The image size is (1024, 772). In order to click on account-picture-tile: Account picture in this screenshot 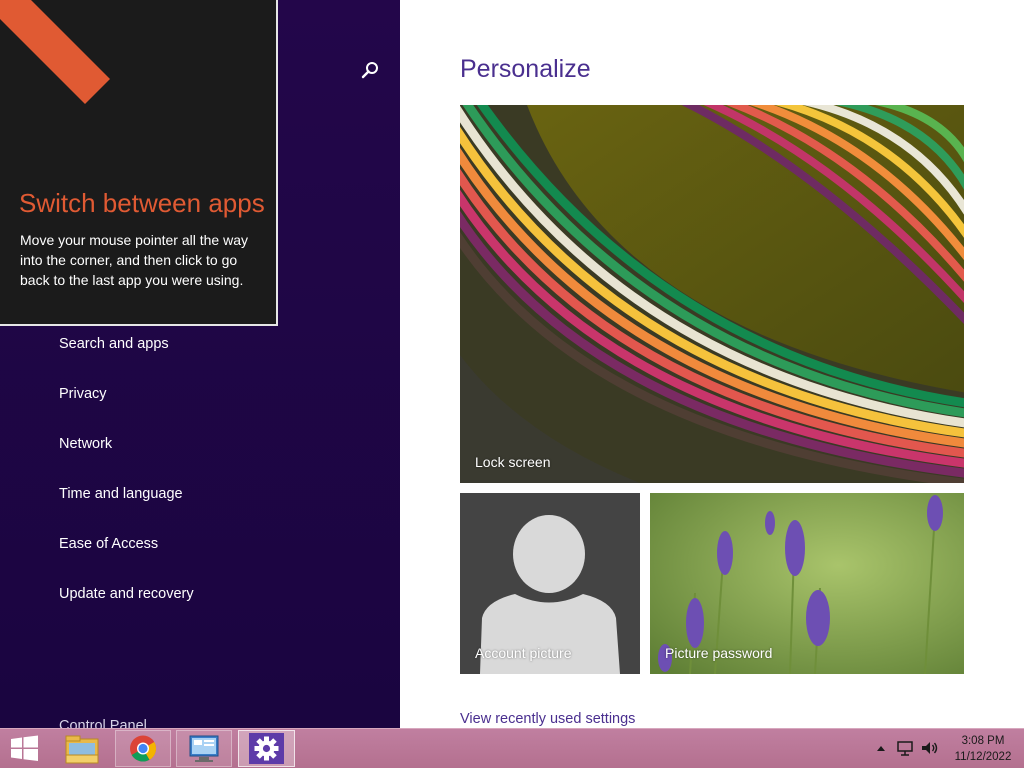, I will do `click(550, 583)`.